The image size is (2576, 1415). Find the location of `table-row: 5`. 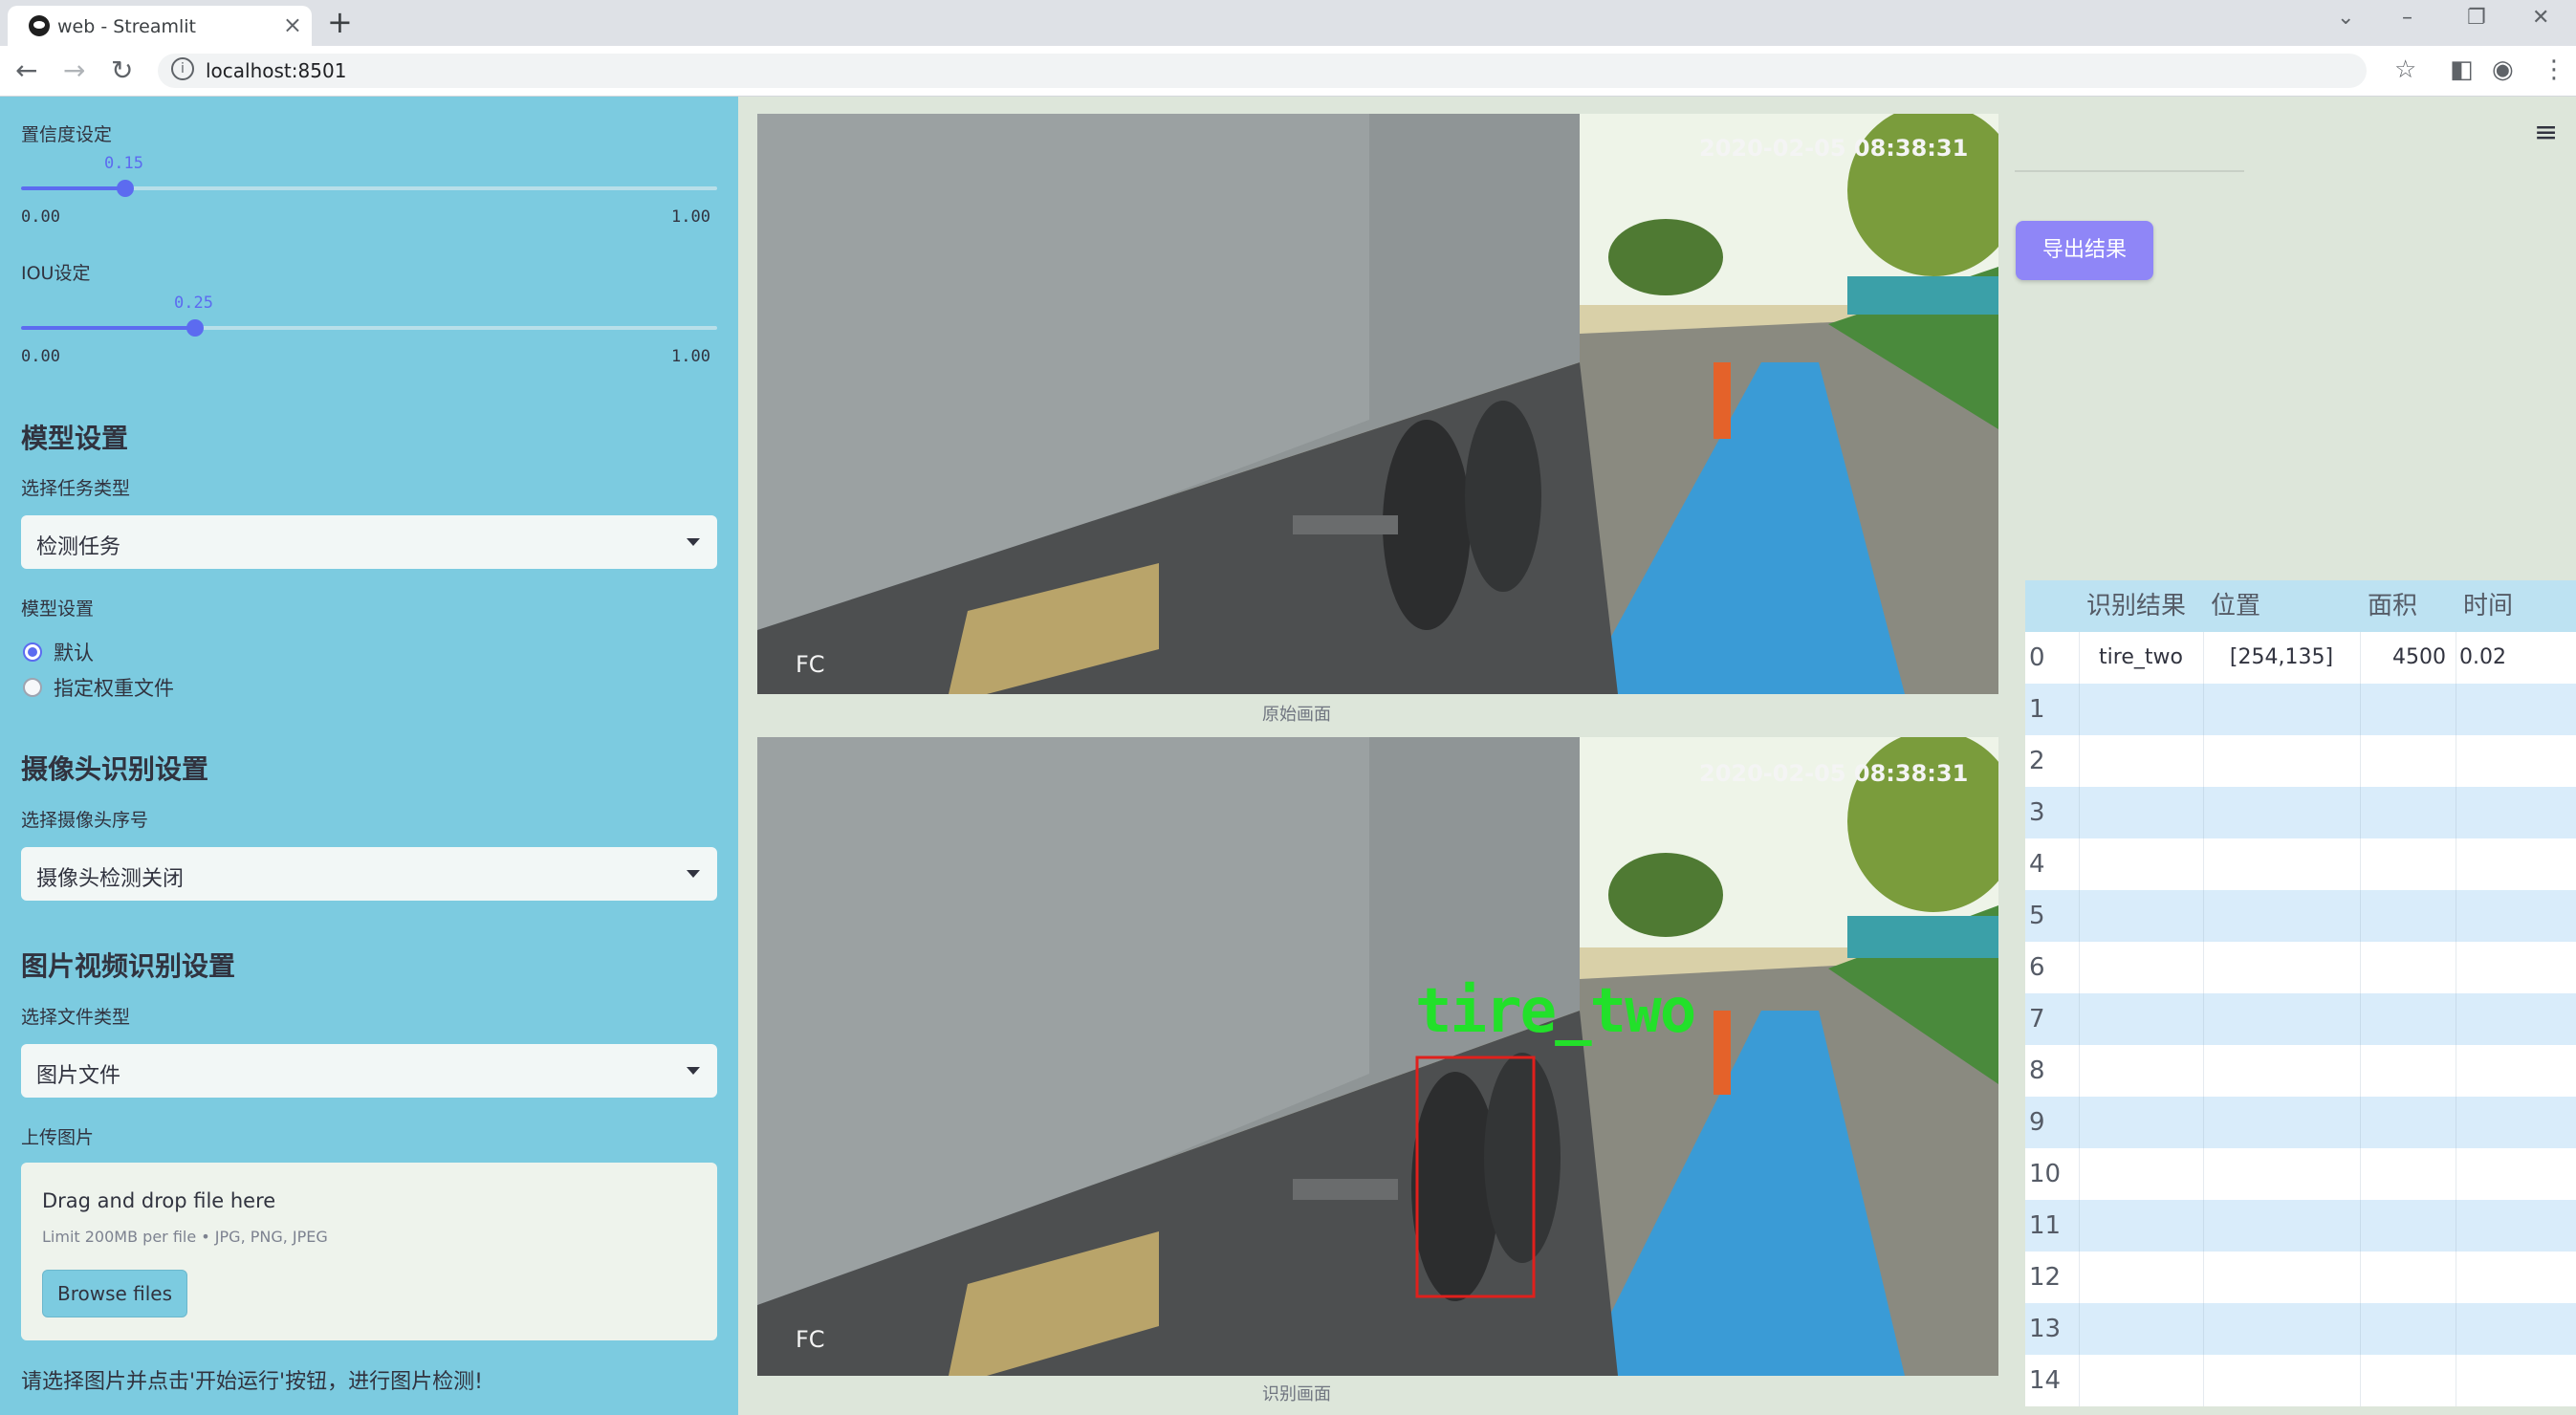

table-row: 5 is located at coordinates (2300, 916).